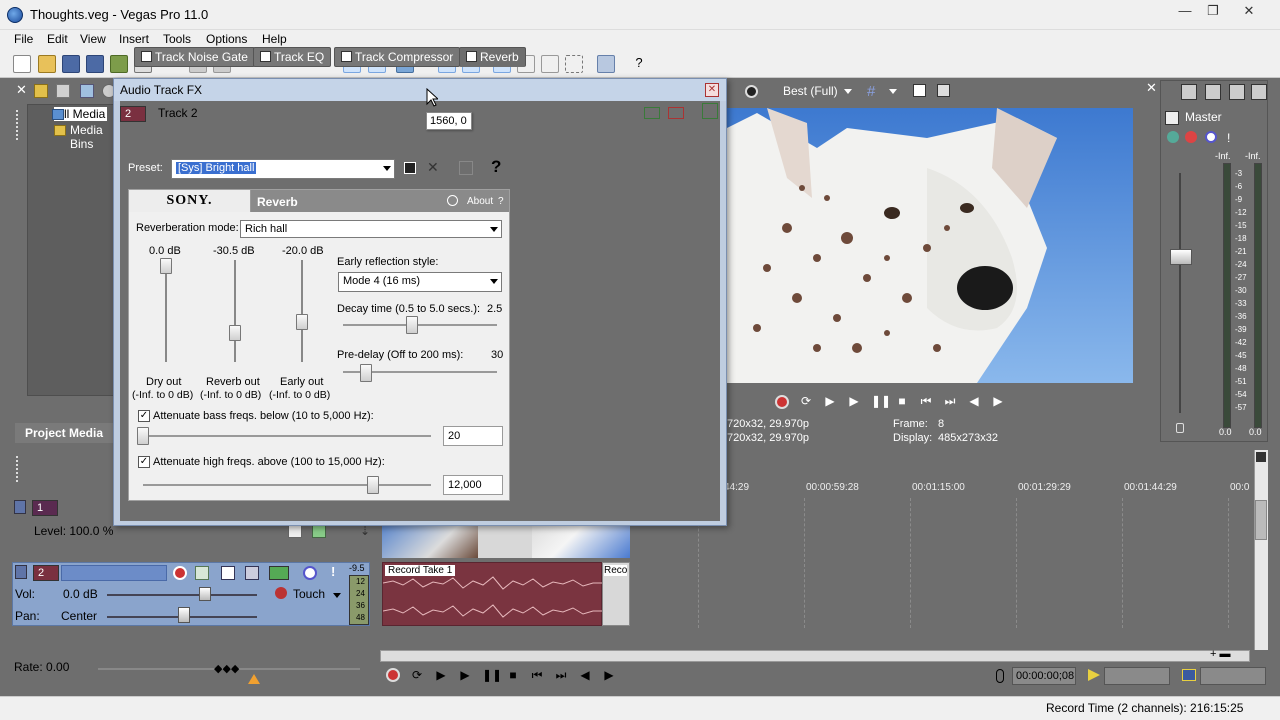 The image size is (1280, 720). What do you see at coordinates (550, 64) in the screenshot?
I see `snap-to-markers-icon` at bounding box center [550, 64].